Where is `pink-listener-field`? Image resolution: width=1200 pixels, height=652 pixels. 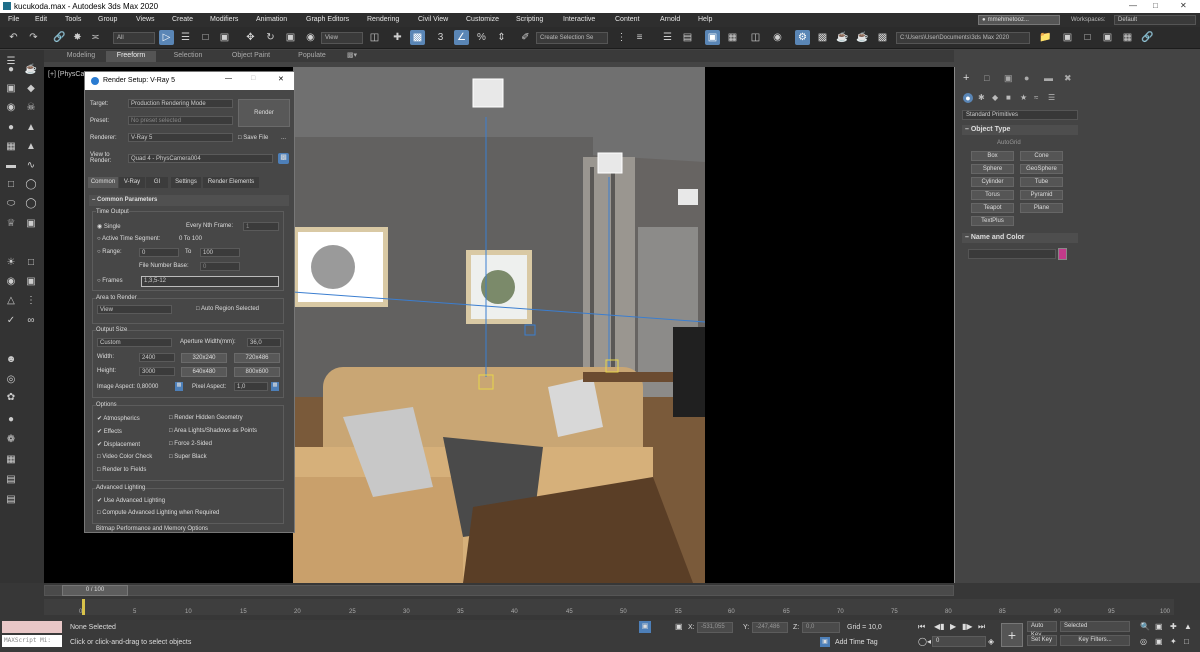 pink-listener-field is located at coordinates (32, 627).